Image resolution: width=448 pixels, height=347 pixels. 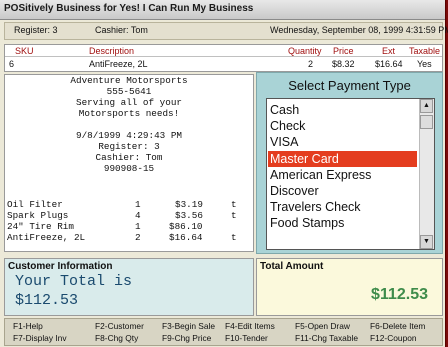 I want to click on header-quantity: Quantity, so click(x=305, y=51).